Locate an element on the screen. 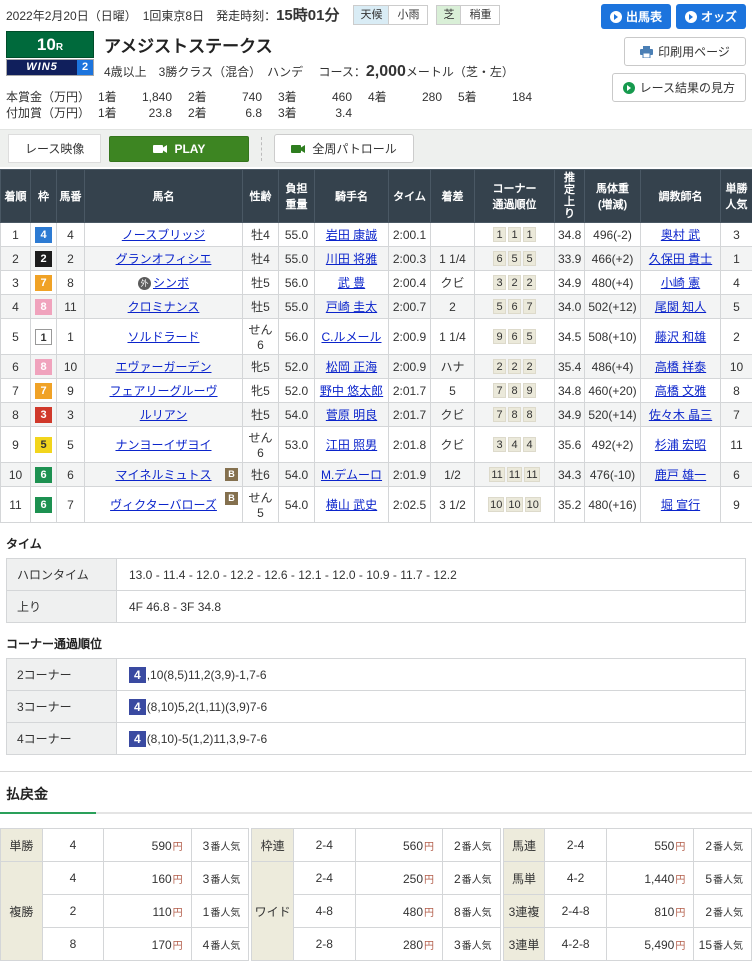  jockey-link: 横山 武史 is located at coordinates (351, 505).